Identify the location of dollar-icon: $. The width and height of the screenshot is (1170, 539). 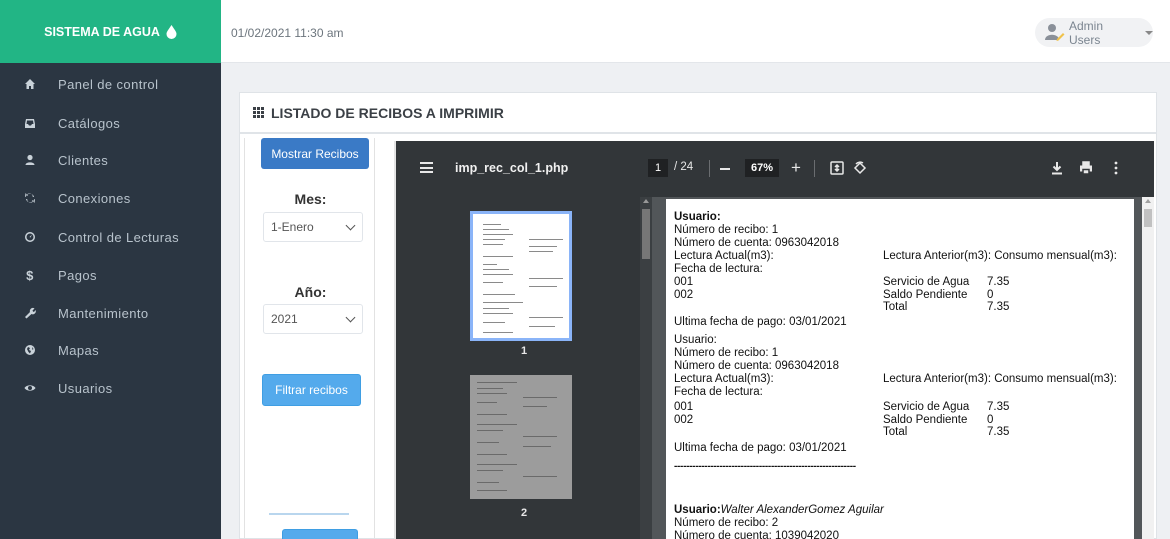
(30, 275).